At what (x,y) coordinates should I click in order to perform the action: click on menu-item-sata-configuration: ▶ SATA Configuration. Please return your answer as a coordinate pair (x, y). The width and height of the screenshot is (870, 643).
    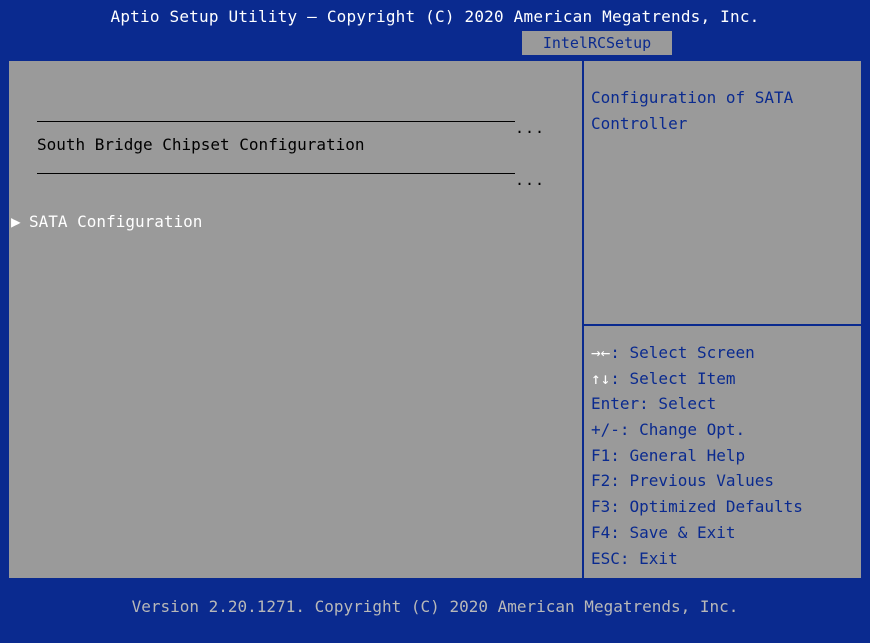
    Looking at the image, I should click on (105, 221).